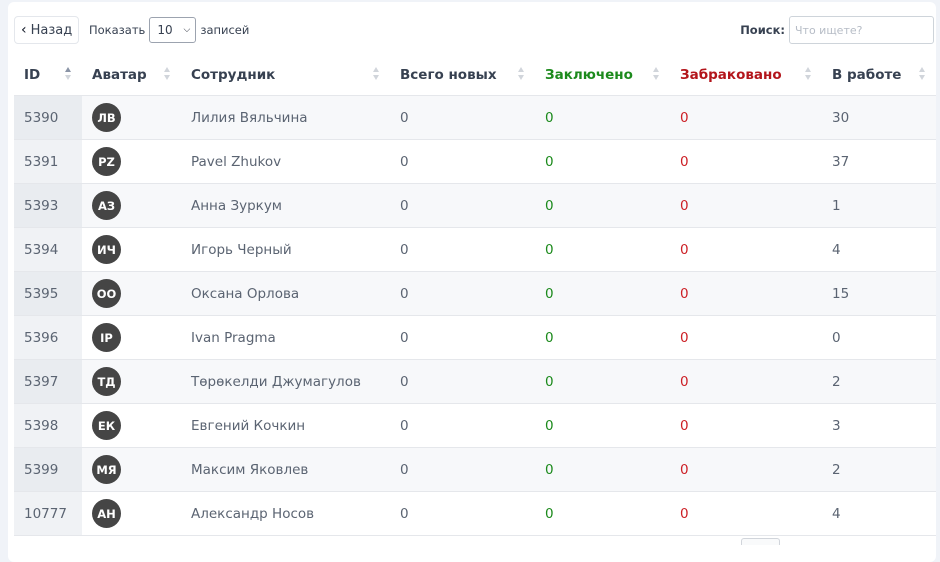 This screenshot has height=562, width=940. Describe the element at coordinates (285, 117) in the screenshot. I see `employee-name-cell: Лилия Вяльчина` at that location.